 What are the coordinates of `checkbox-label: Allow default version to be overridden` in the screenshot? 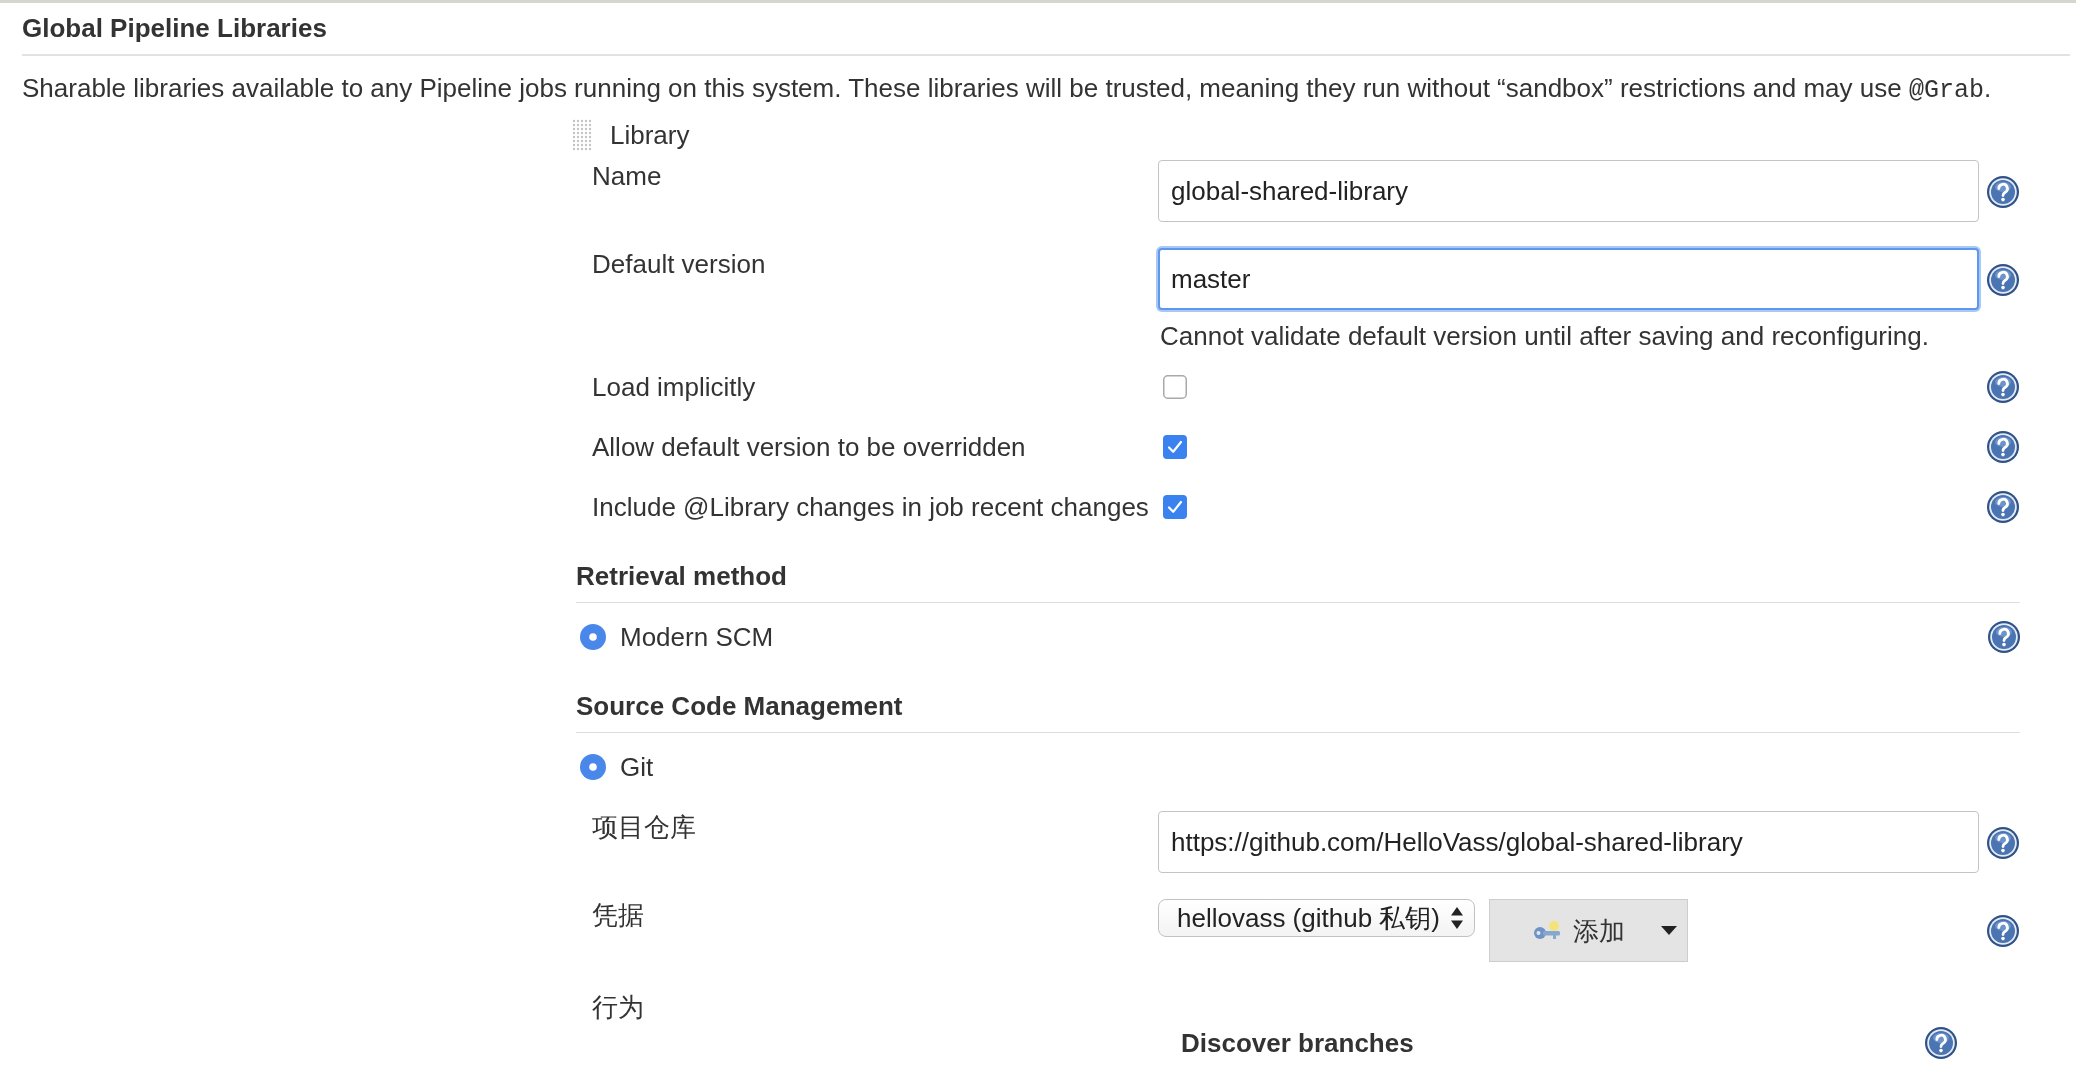 It's located at (809, 447).